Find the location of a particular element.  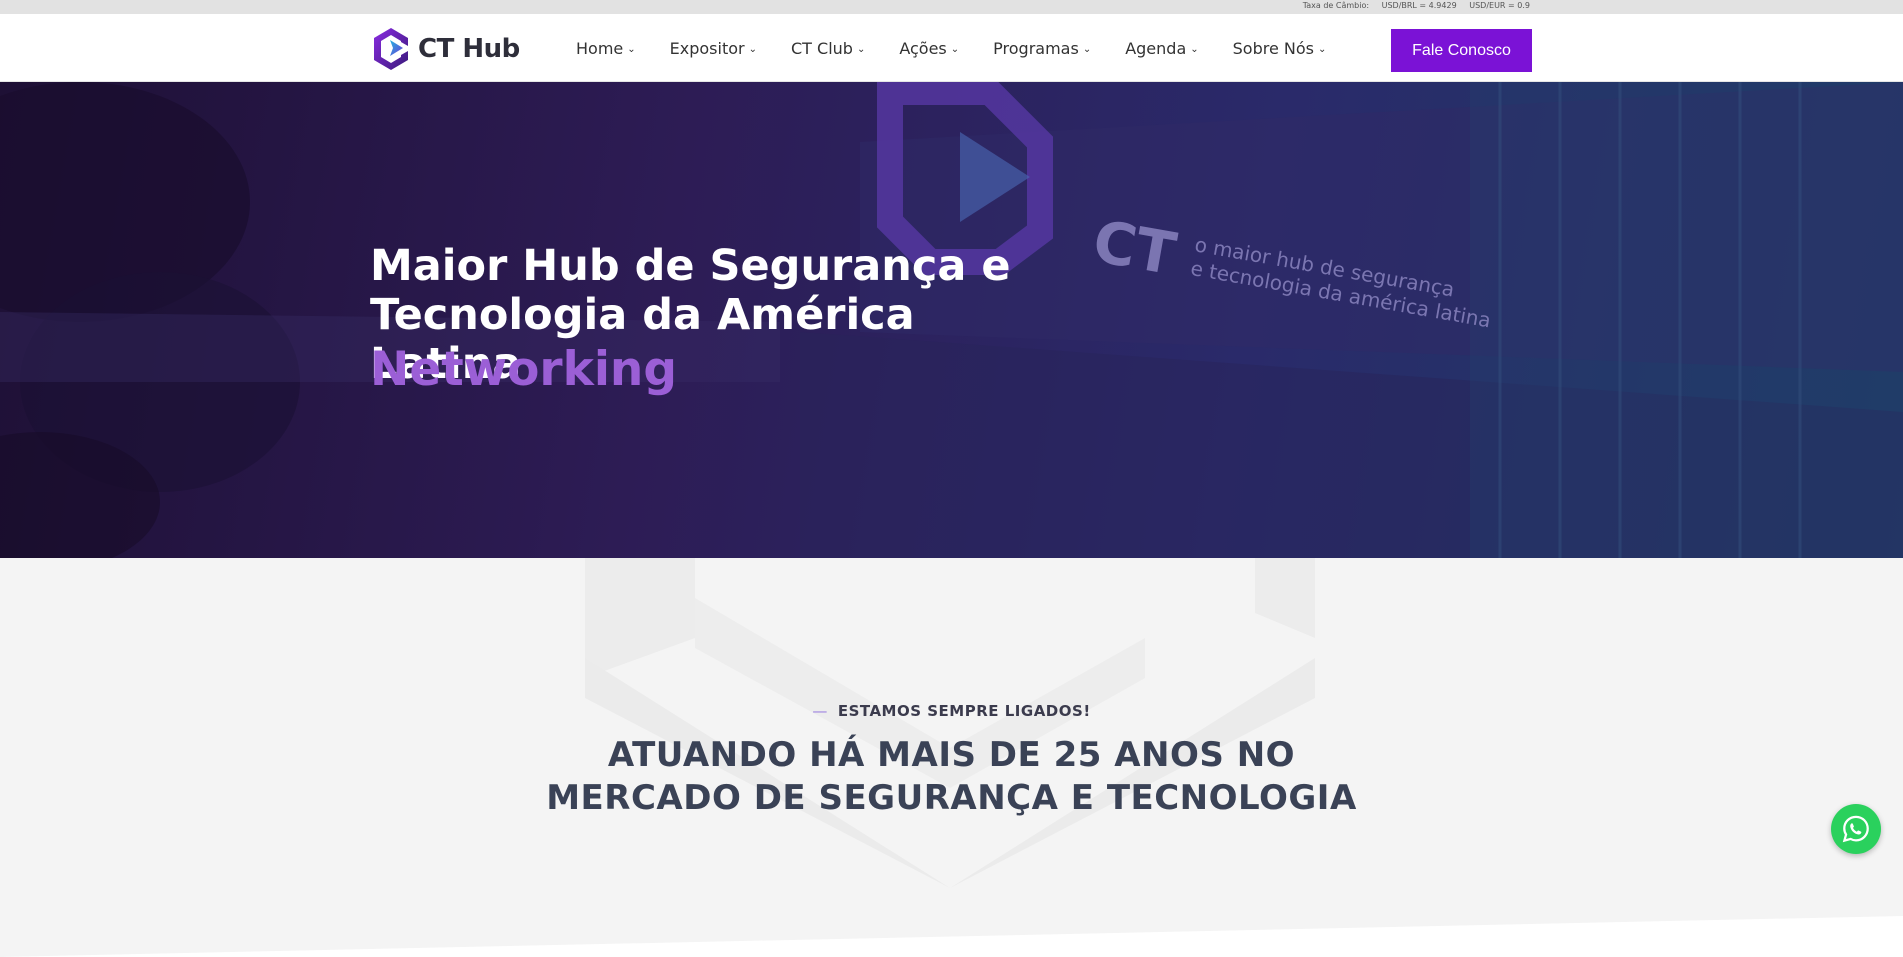

nav-item-label: Ações is located at coordinates (923, 48).